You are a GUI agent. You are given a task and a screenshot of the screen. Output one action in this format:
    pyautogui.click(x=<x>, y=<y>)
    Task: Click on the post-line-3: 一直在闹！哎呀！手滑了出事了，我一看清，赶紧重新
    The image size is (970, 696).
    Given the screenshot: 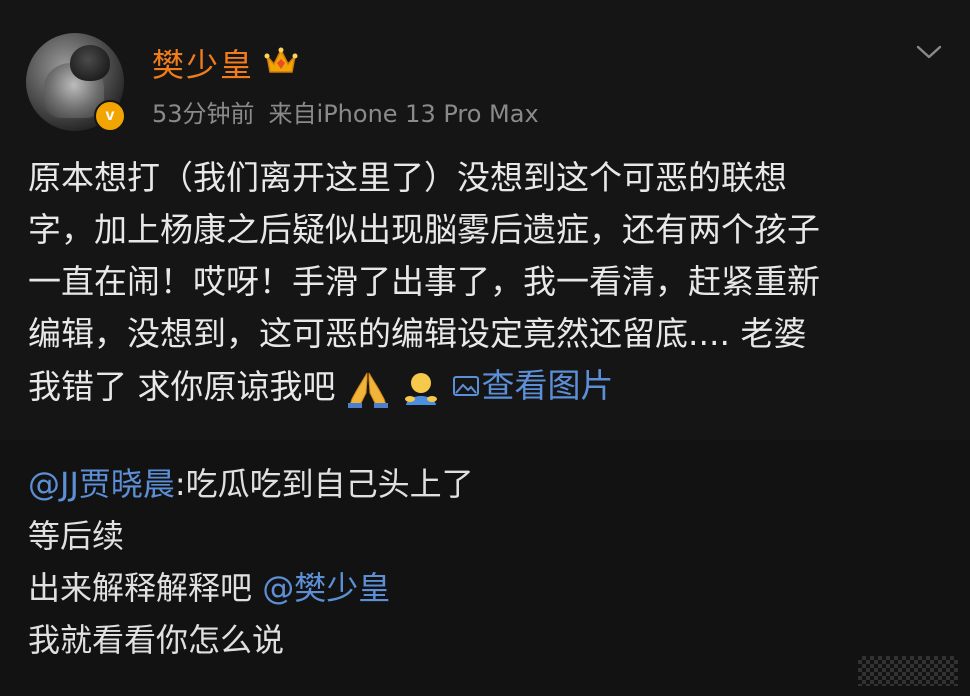 What is the action you would take?
    pyautogui.click(x=424, y=281)
    